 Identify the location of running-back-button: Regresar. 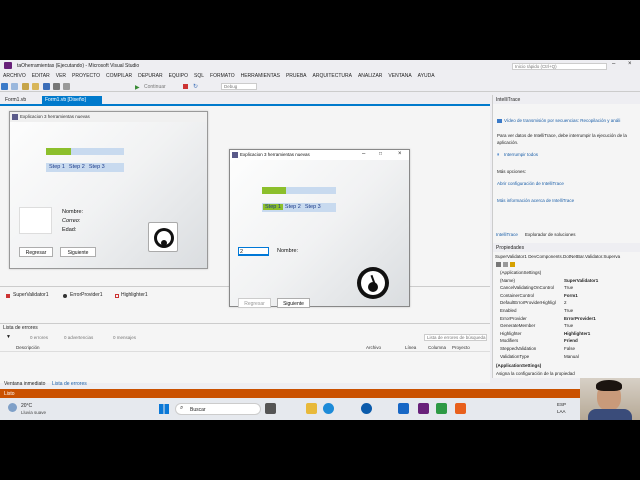
(254, 303).